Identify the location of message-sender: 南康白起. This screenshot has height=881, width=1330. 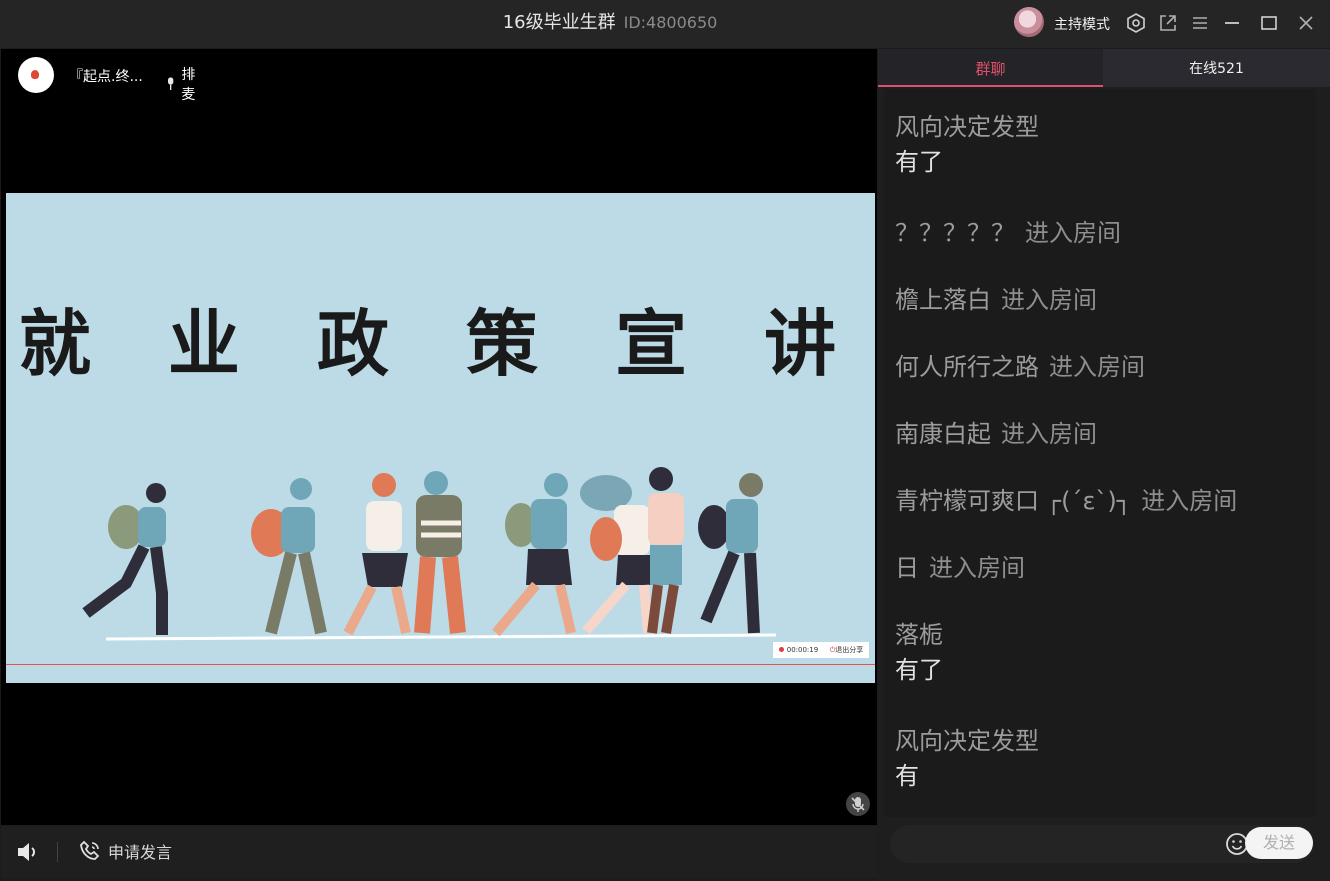
(943, 434).